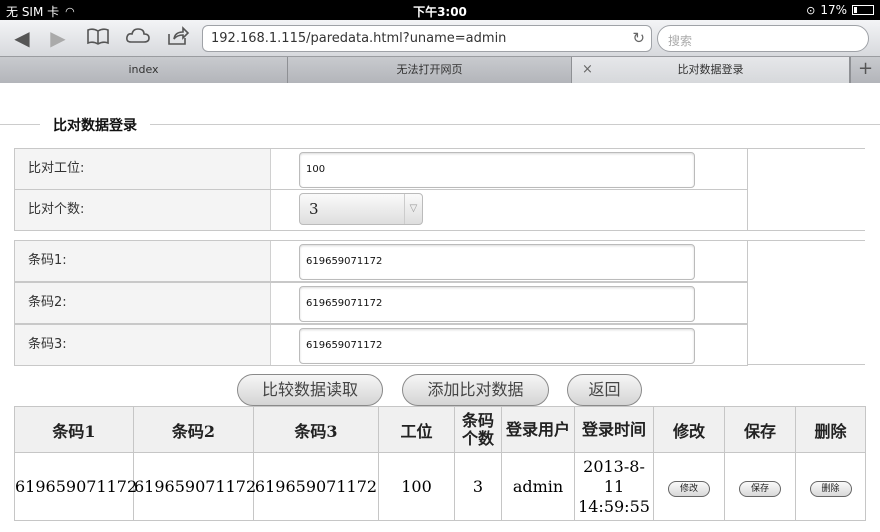 Image resolution: width=880 pixels, height=532 pixels. I want to click on column-header: 登录用户, so click(538, 429).